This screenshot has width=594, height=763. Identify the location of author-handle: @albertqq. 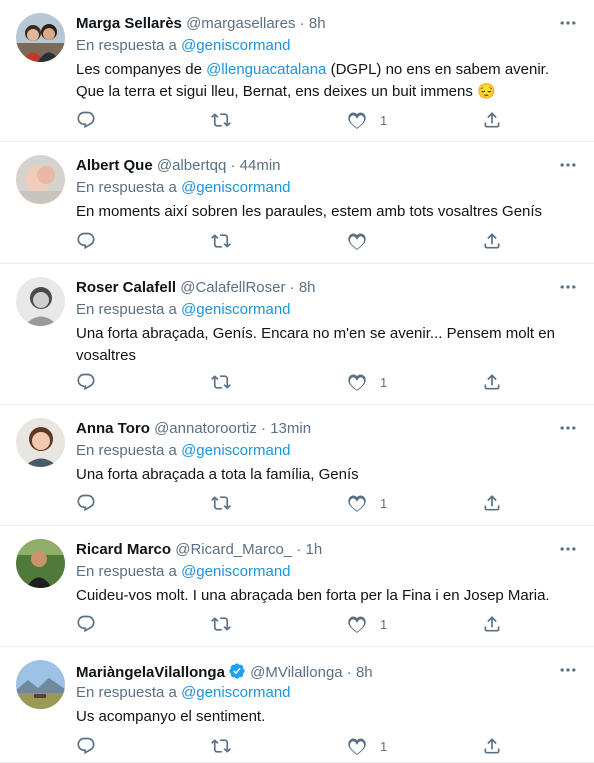
(191, 165).